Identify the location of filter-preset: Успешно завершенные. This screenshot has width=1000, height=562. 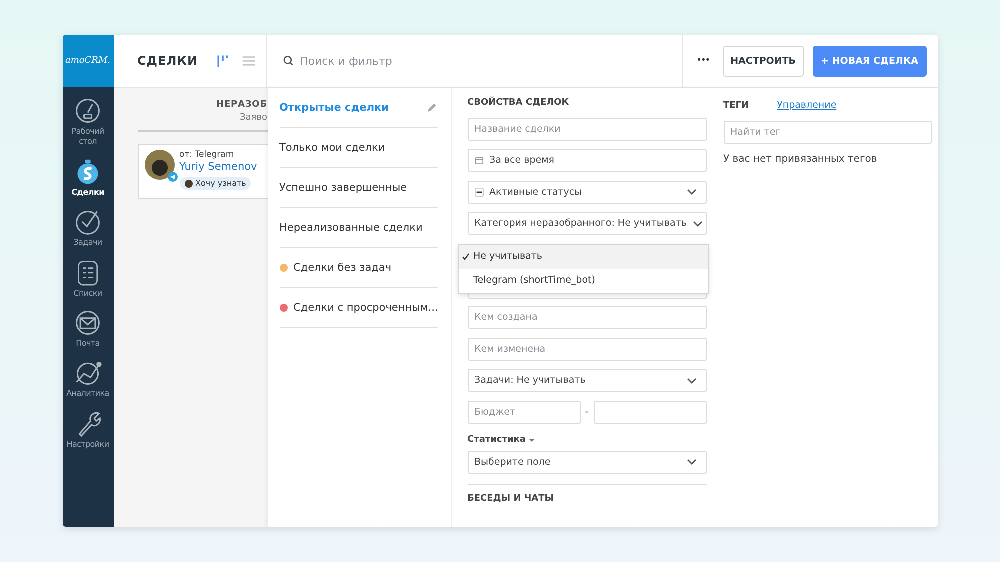
(359, 188).